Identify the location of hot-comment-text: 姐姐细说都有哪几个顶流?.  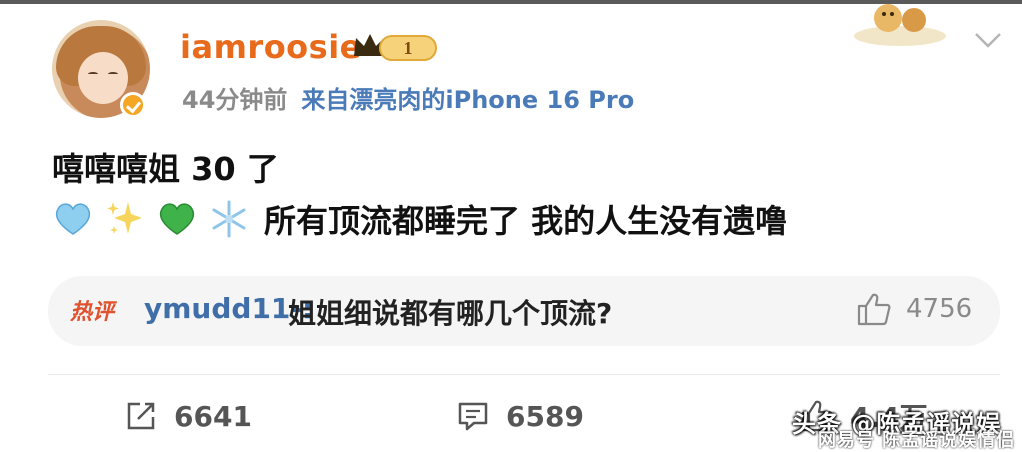
(450, 313).